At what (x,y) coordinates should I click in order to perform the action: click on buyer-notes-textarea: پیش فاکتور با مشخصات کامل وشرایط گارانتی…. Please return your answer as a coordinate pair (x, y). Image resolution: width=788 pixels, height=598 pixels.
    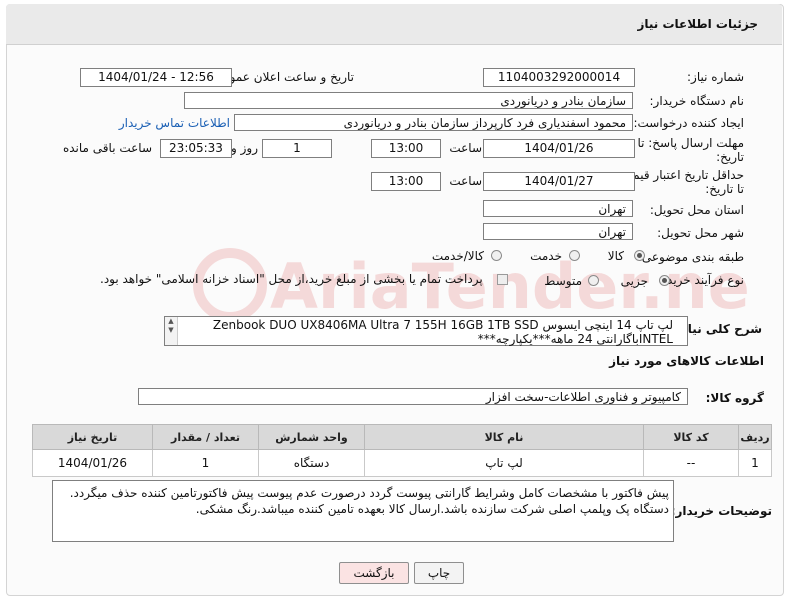
    Looking at the image, I should click on (363, 511).